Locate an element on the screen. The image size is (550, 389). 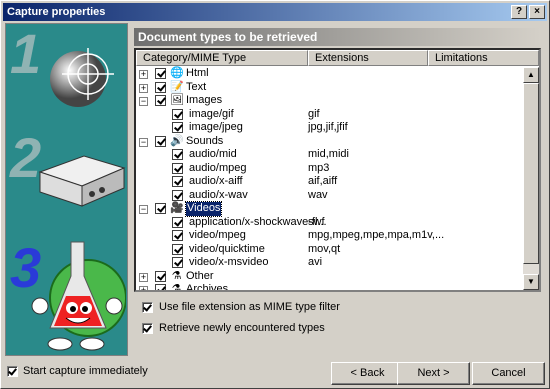
row-extensions: swf is located at coordinates (316, 221).